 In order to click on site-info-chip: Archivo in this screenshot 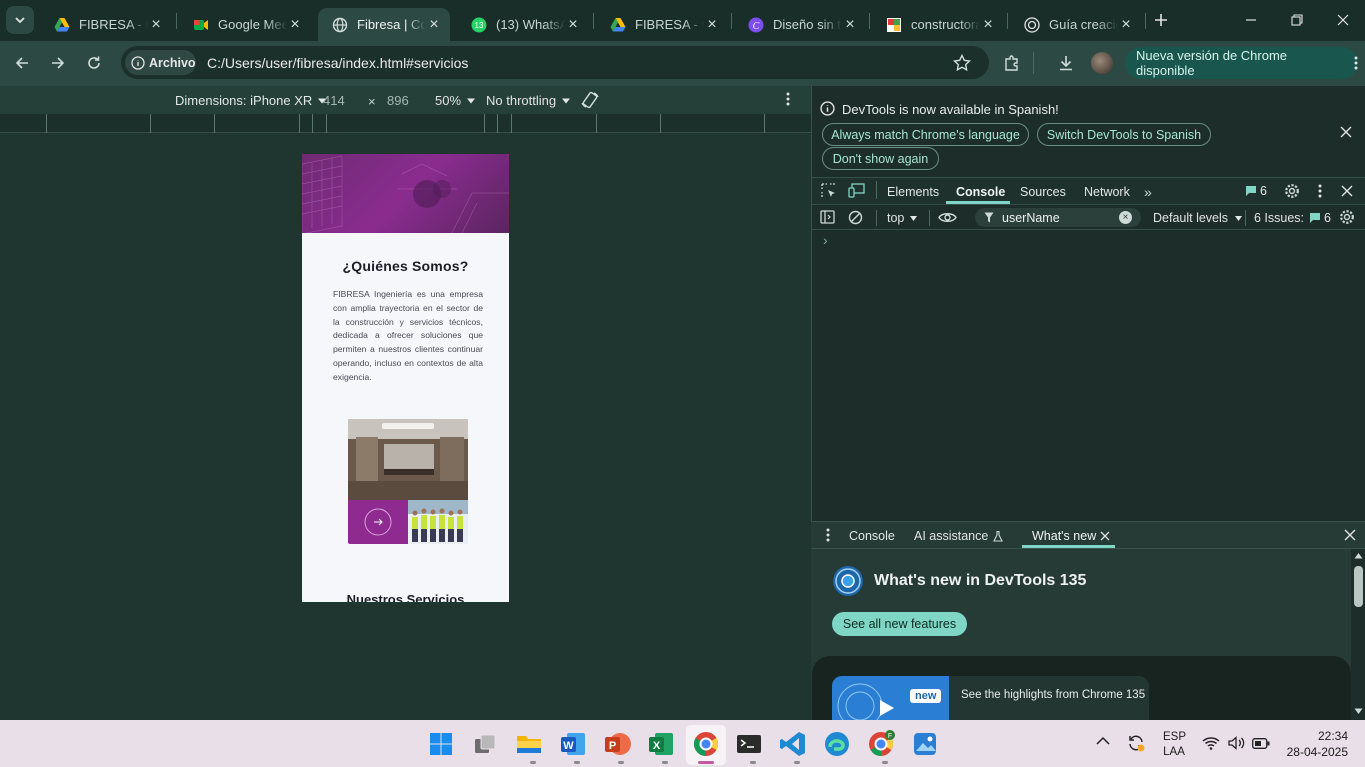, I will do `click(160, 62)`.